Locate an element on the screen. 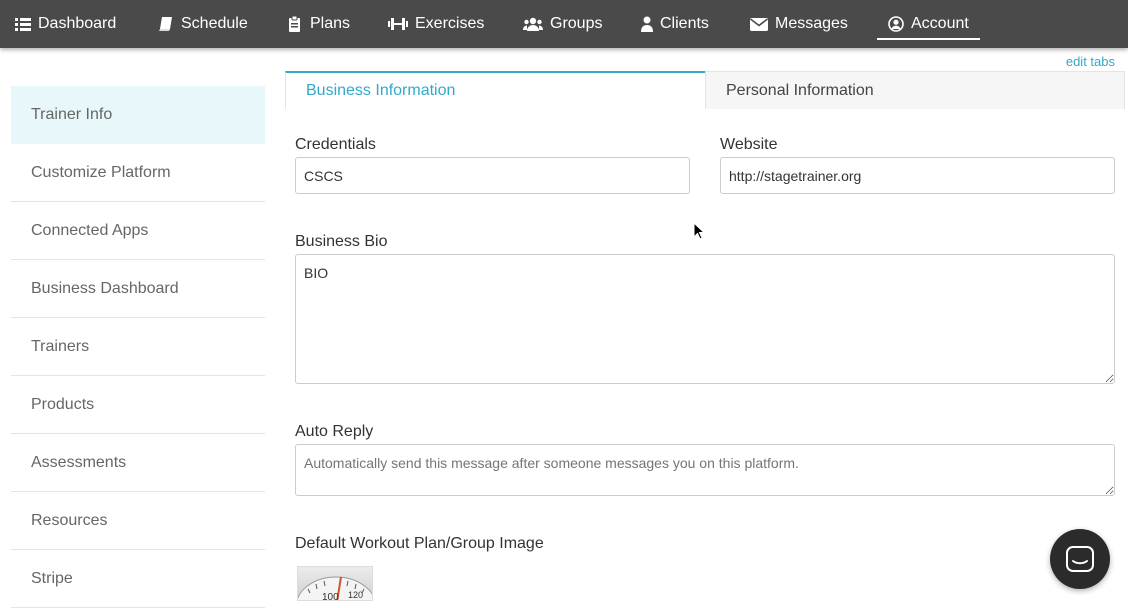  edit-tabs-link: edit tabs is located at coordinates (1090, 61).